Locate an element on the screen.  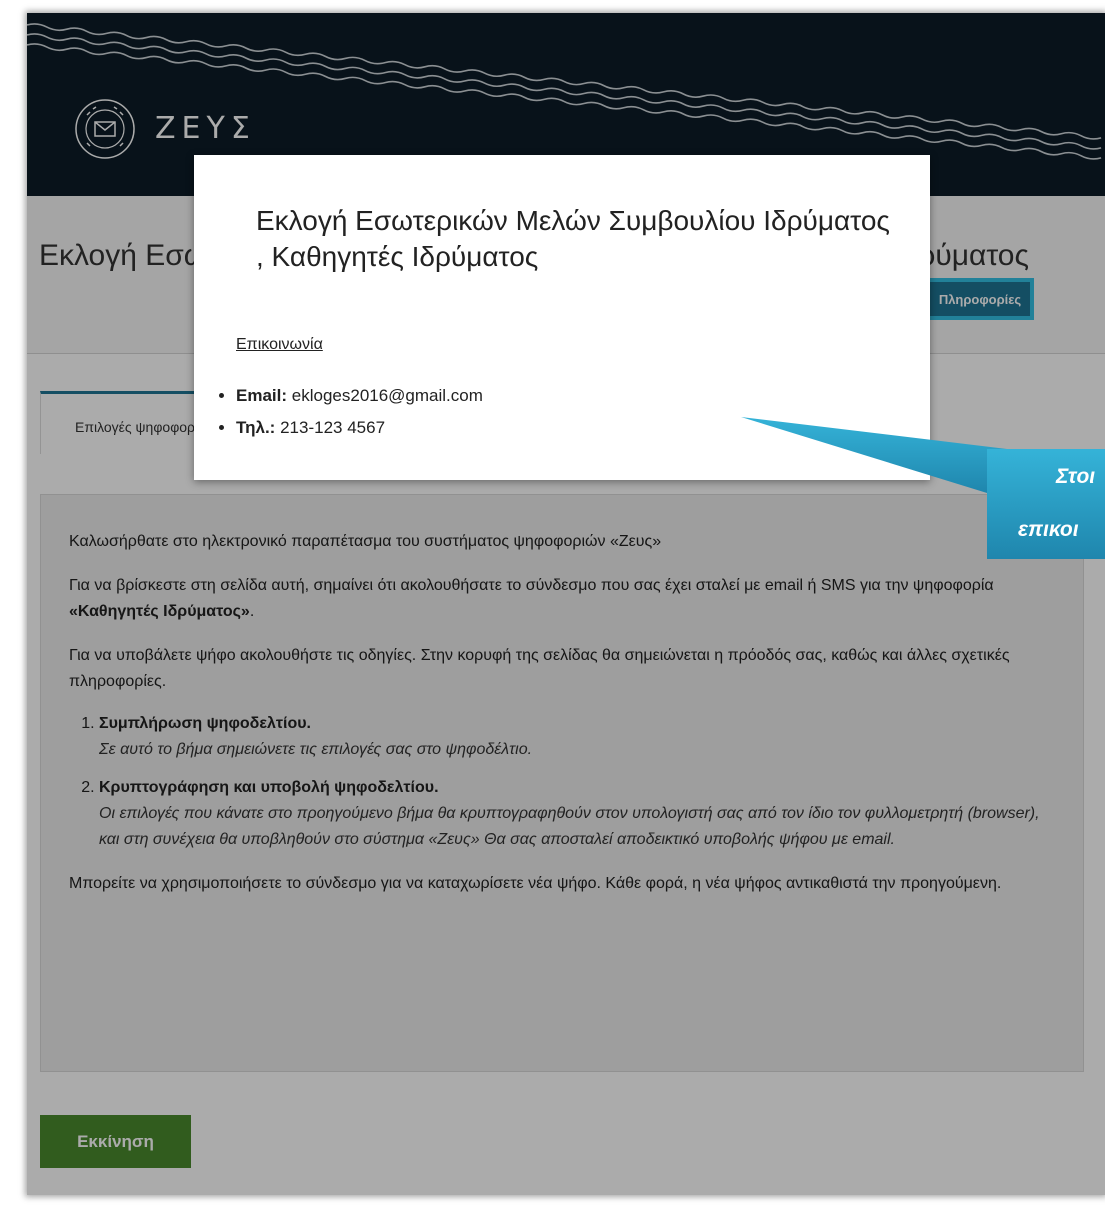
callout-text-line-1: Στοι is located at coordinates (1076, 476).